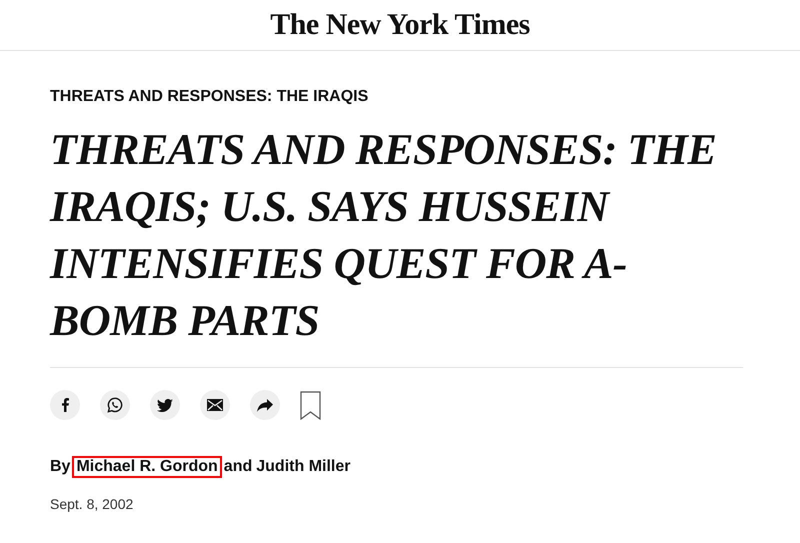 This screenshot has width=800, height=543. Describe the element at coordinates (396, 97) in the screenshot. I see `section-kicker: THREATS AND RESPONSES: THE IRAQIS` at that location.